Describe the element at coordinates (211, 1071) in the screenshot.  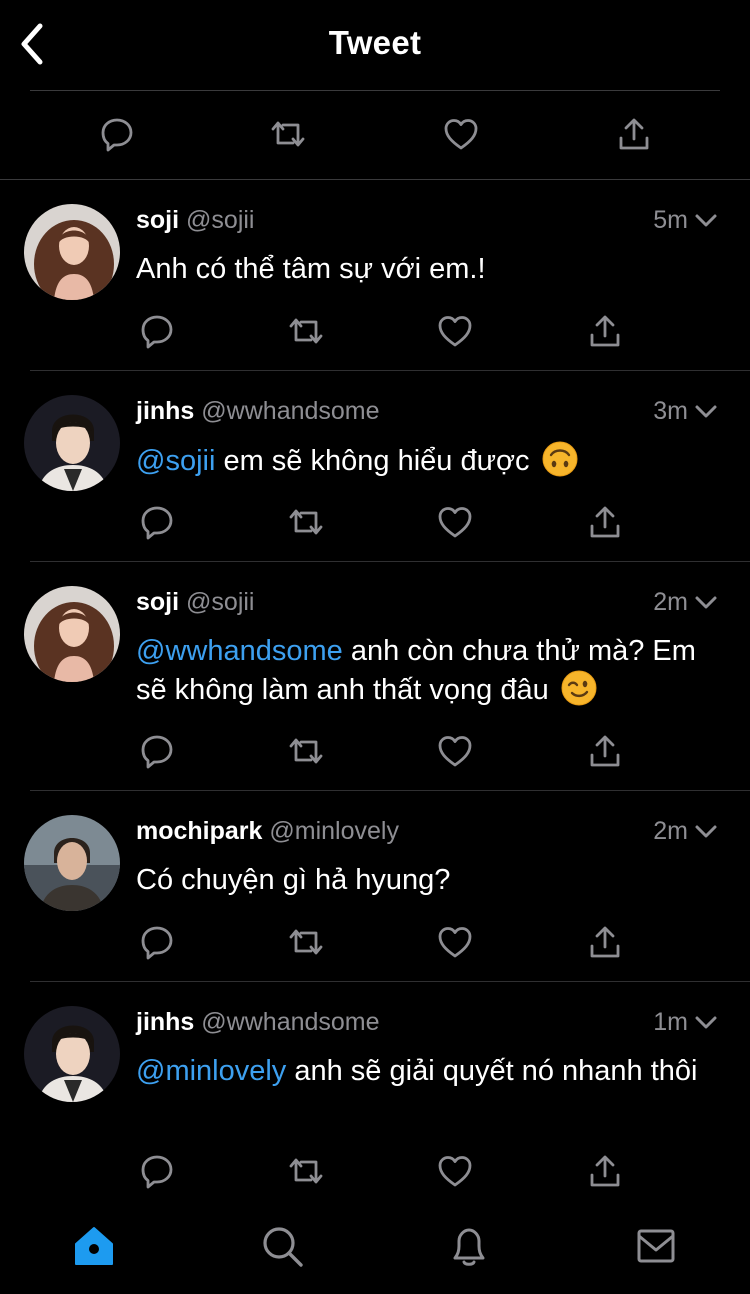
I see `mention-link: @minlovely` at that location.